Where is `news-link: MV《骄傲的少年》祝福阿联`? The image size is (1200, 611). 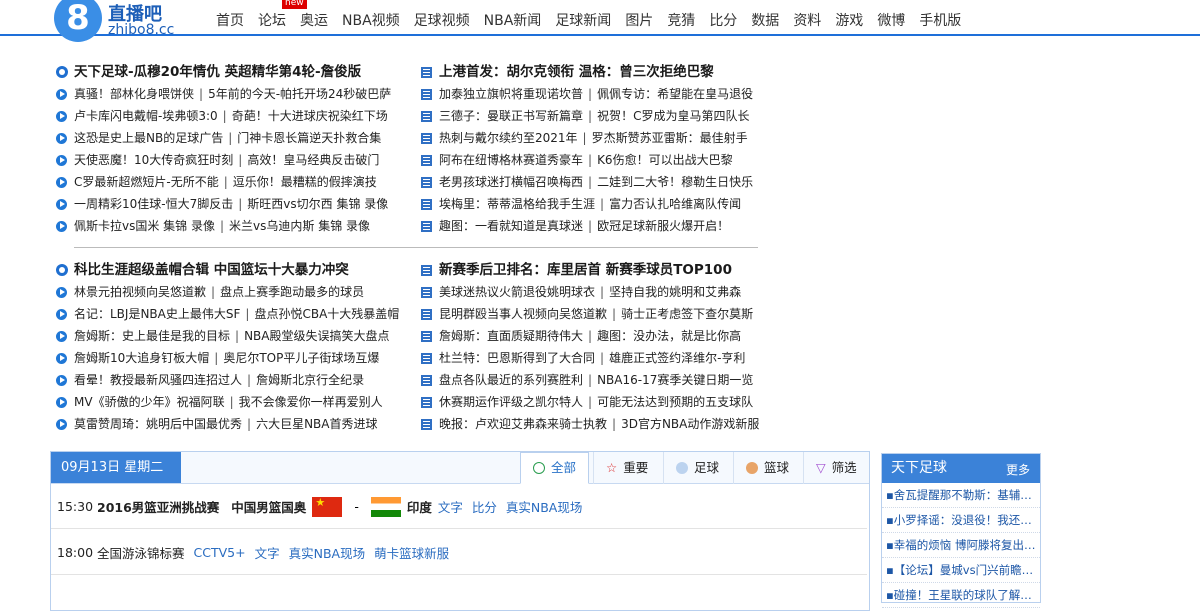
news-link: MV《骄傲的少年》祝福阿联 is located at coordinates (149, 402).